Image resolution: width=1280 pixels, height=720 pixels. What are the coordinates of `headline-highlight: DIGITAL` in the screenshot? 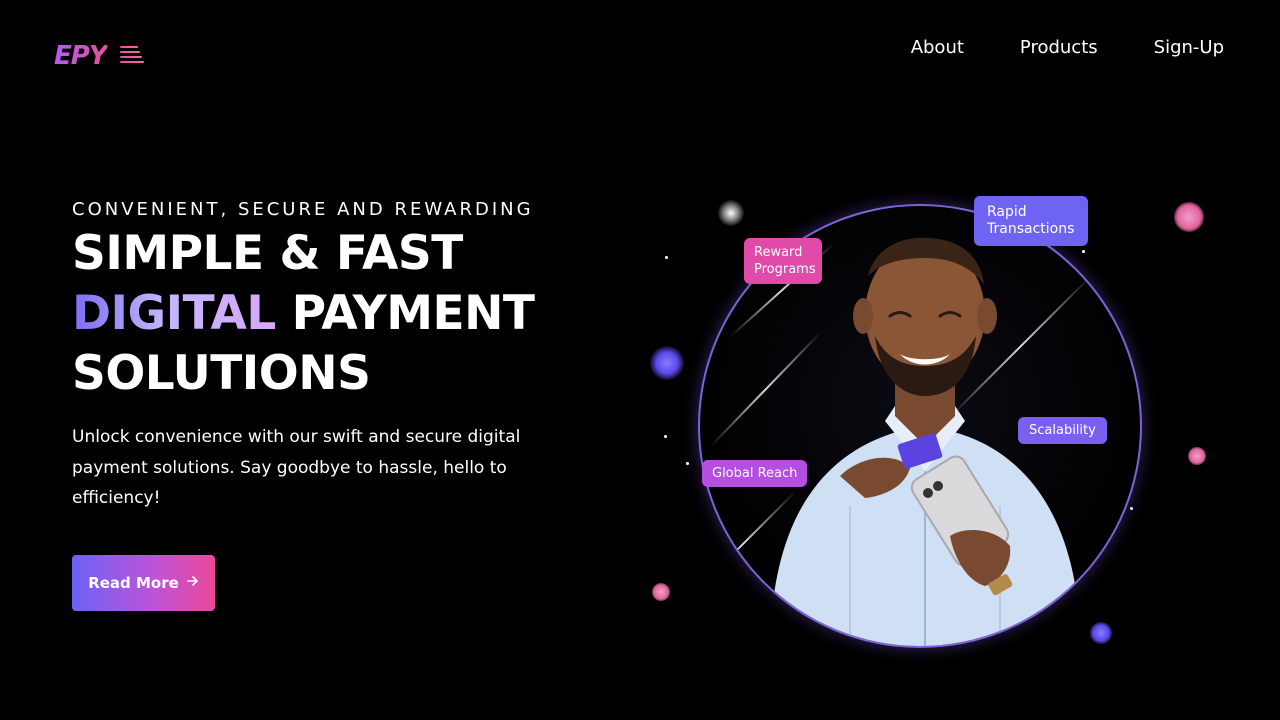 It's located at (174, 313).